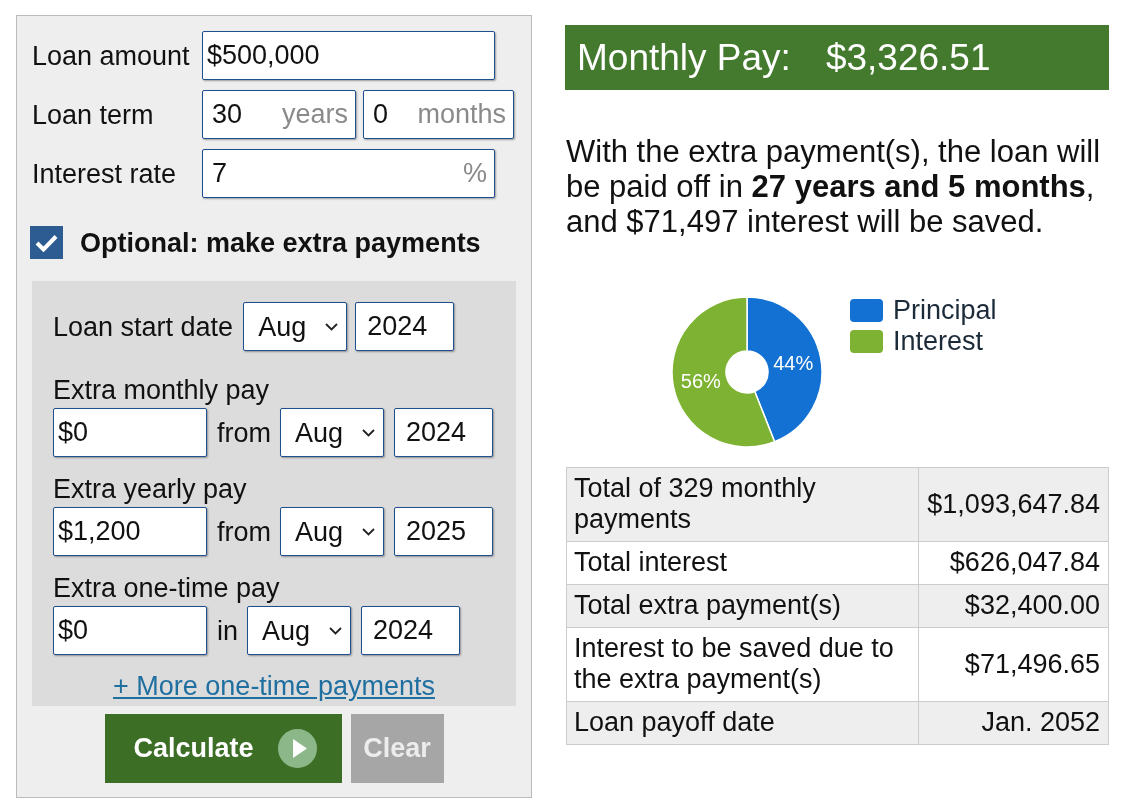  I want to click on table-cell: Total interest, so click(742, 563).